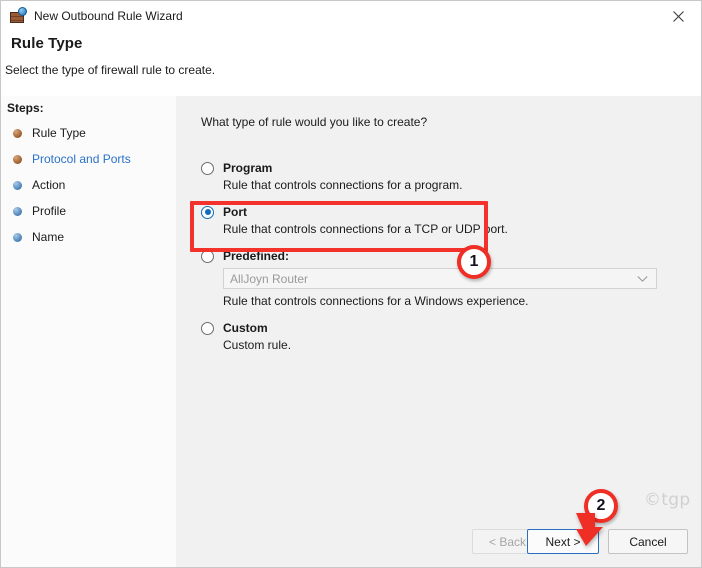 This screenshot has width=702, height=568. Describe the element at coordinates (438, 545) in the screenshot. I see `wizard-button-bar: < Back Next > Cancel` at that location.